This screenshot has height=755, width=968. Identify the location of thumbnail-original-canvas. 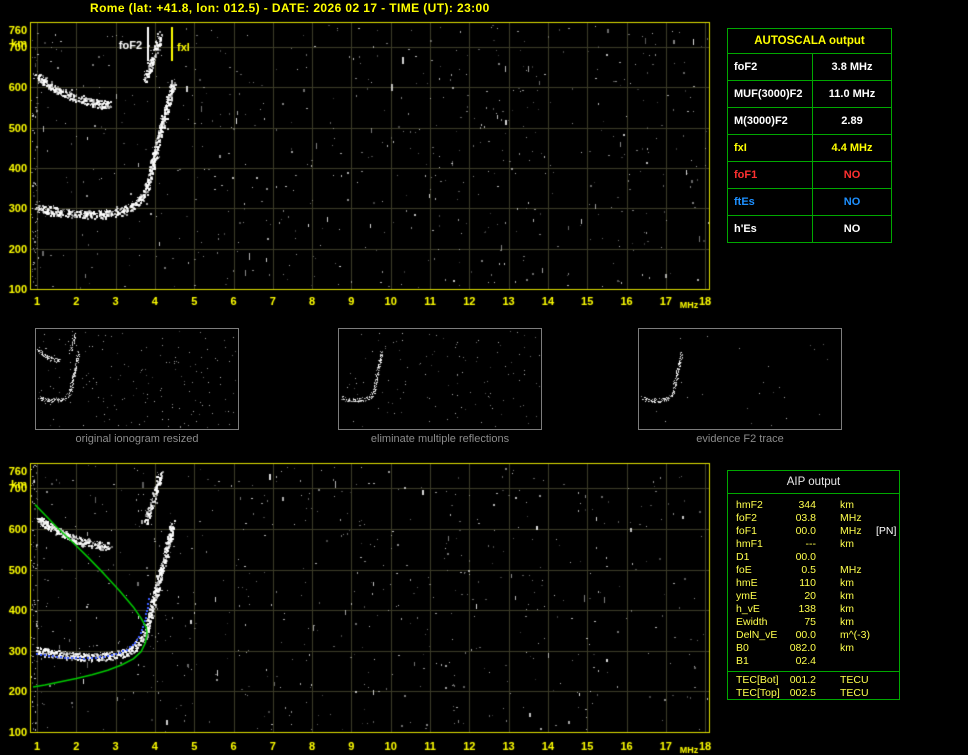
(137, 379).